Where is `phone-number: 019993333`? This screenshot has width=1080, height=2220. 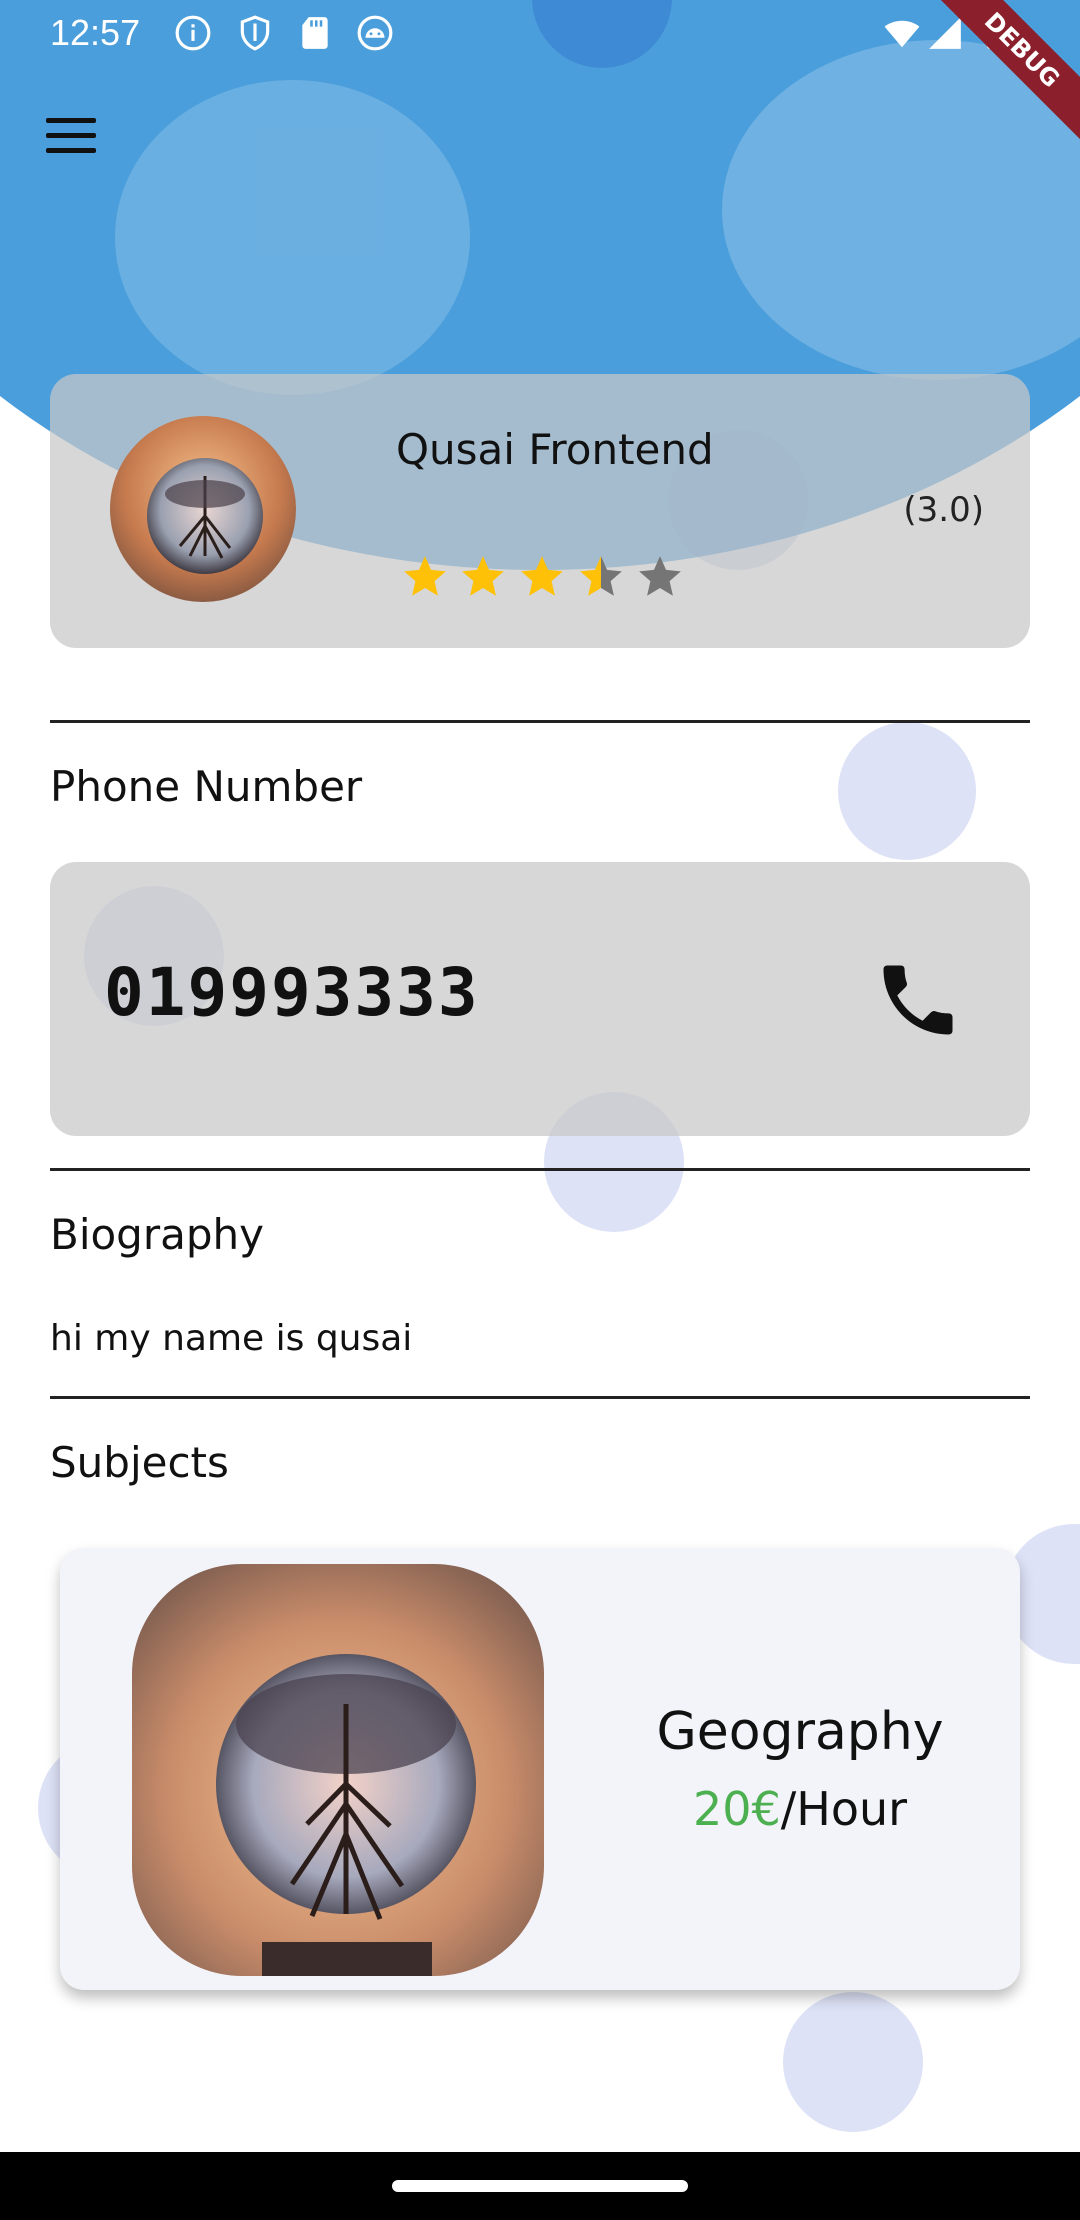 phone-number: 019993333 is located at coordinates (292, 992).